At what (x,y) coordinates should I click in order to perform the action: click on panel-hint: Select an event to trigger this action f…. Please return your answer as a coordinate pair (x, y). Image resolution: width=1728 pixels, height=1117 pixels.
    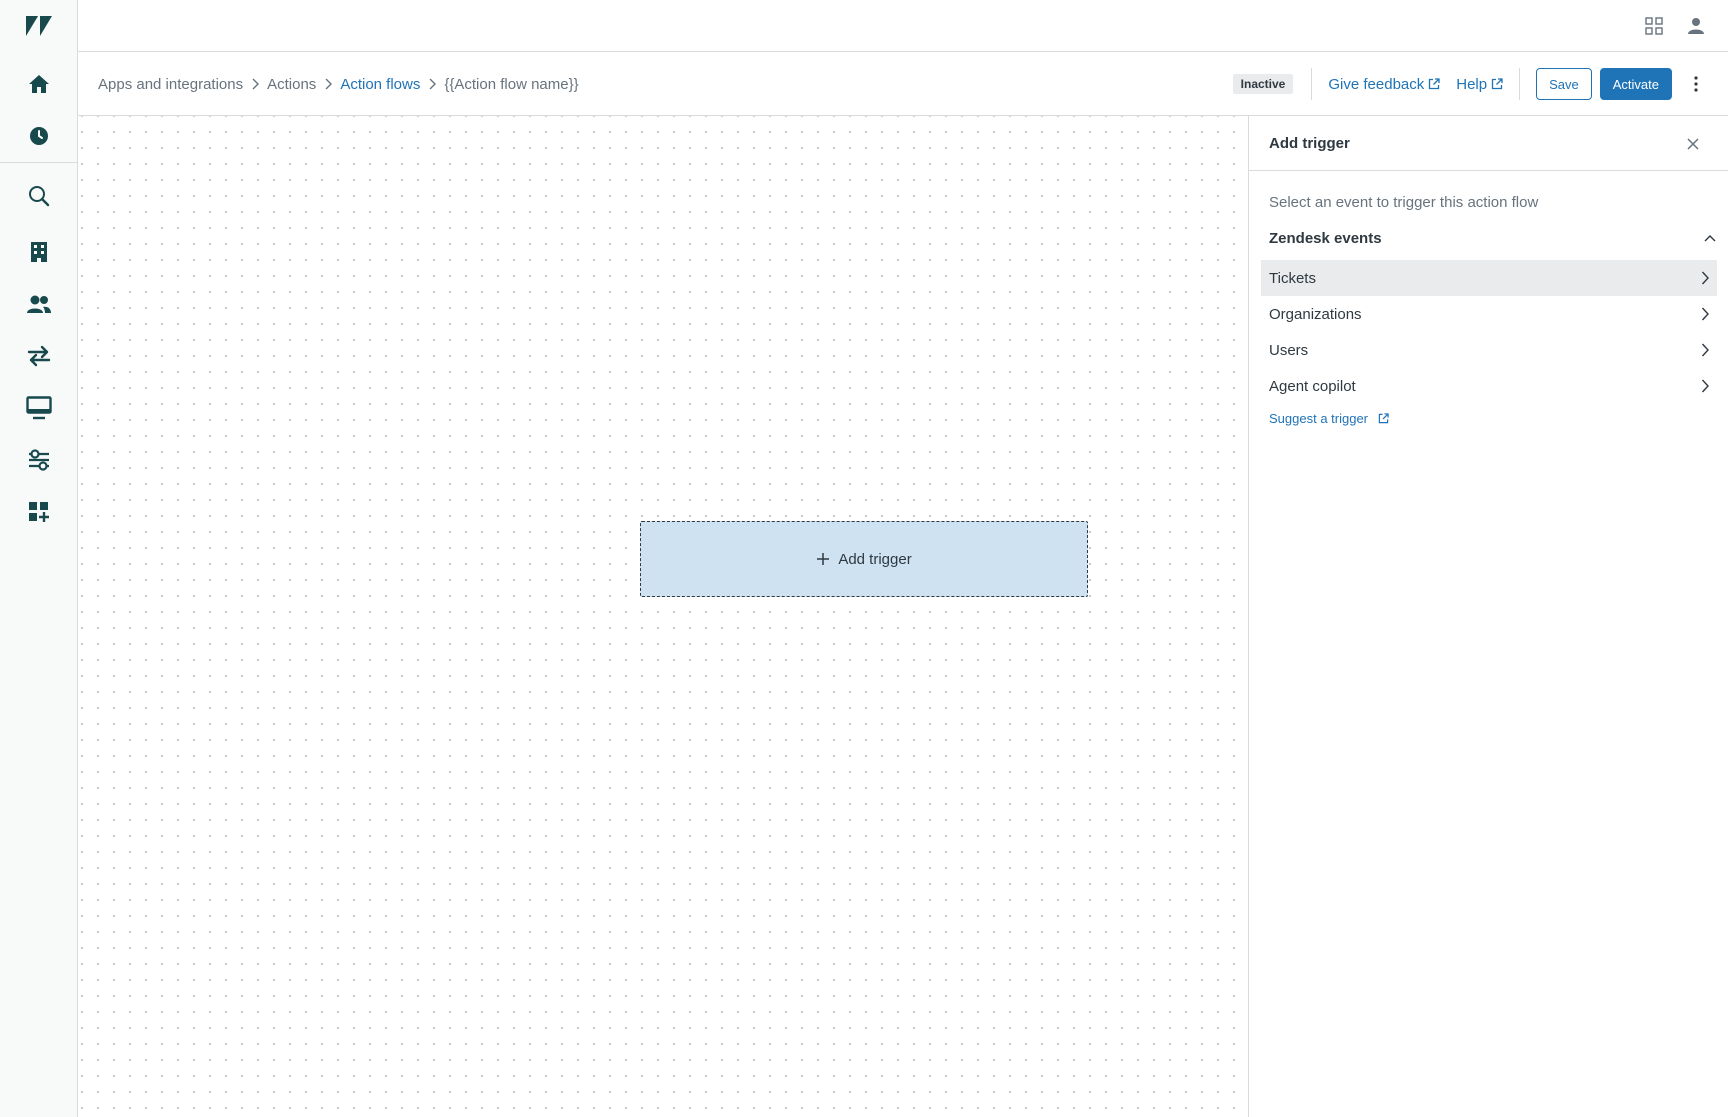
    Looking at the image, I should click on (1404, 202).